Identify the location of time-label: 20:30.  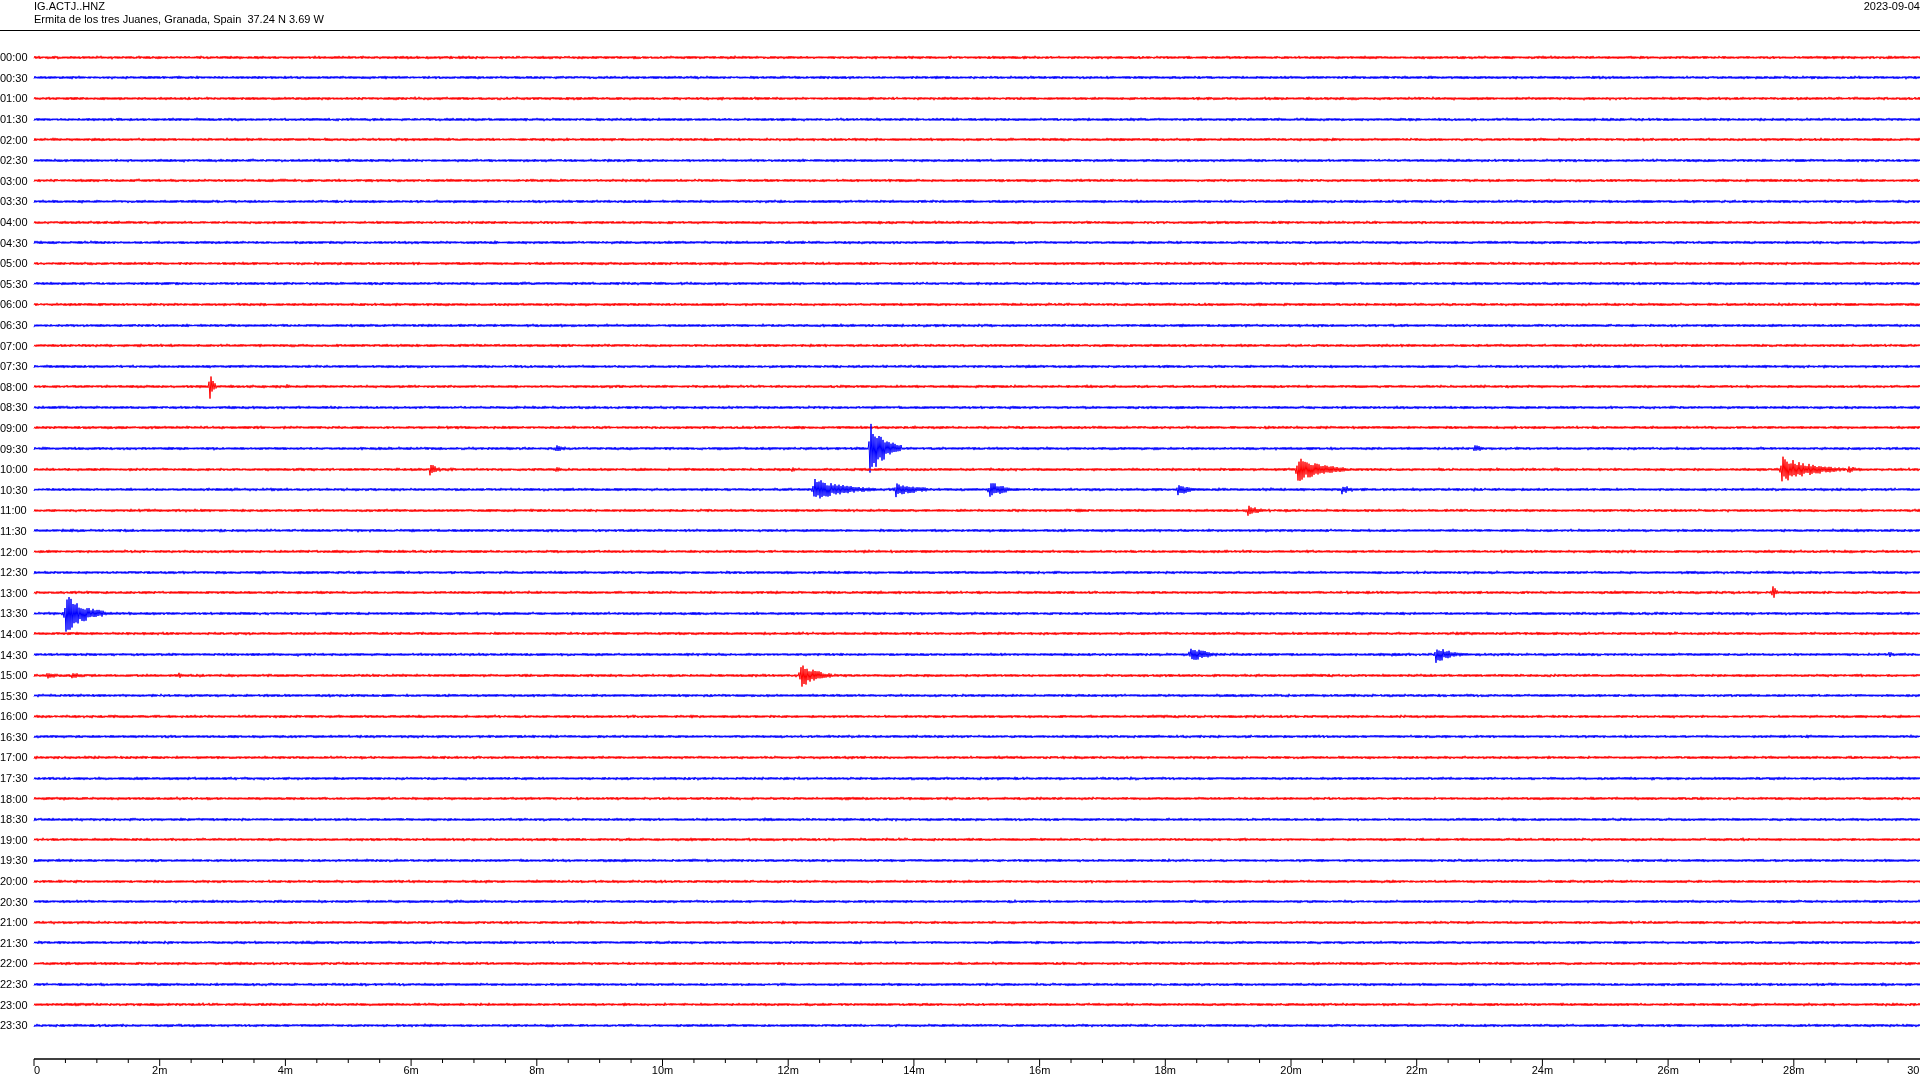
(14, 901).